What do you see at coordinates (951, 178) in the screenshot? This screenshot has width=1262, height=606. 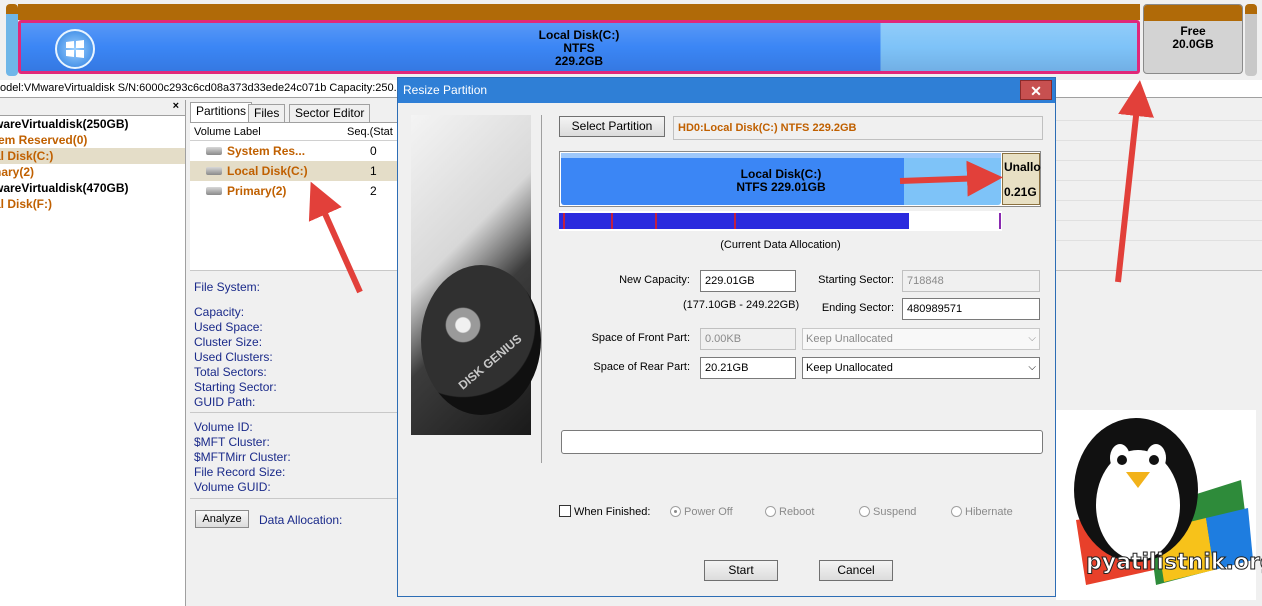 I see `arrow-to-unallocated` at bounding box center [951, 178].